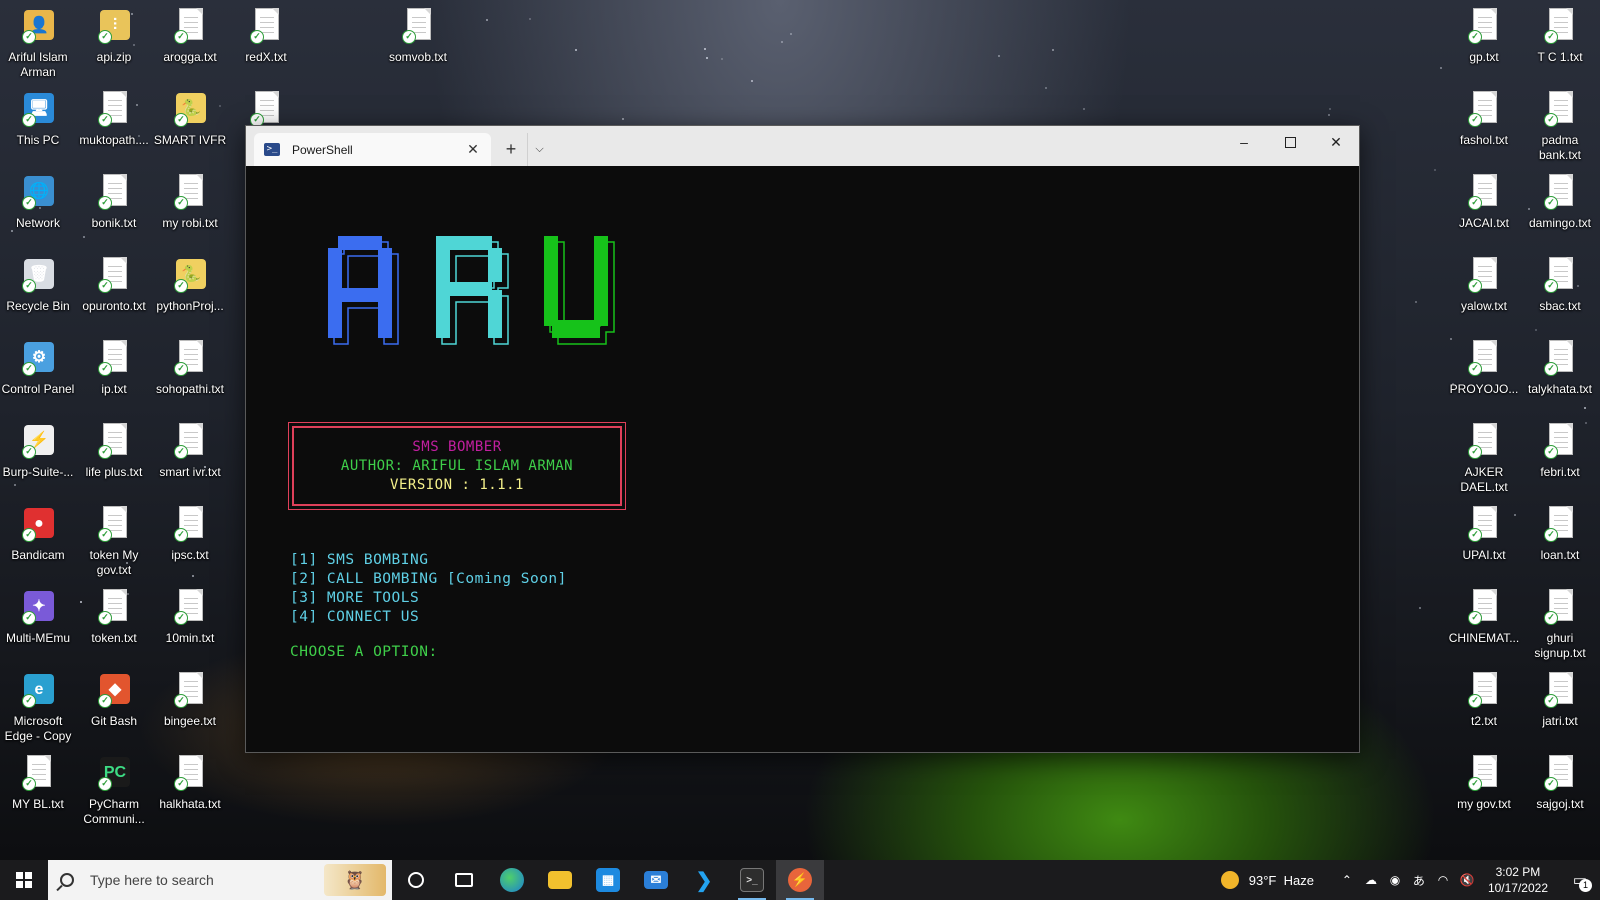  Describe the element at coordinates (38, 705) in the screenshot. I see `desktop-icon: e ✓ Microsoft Edge - Copy` at that location.